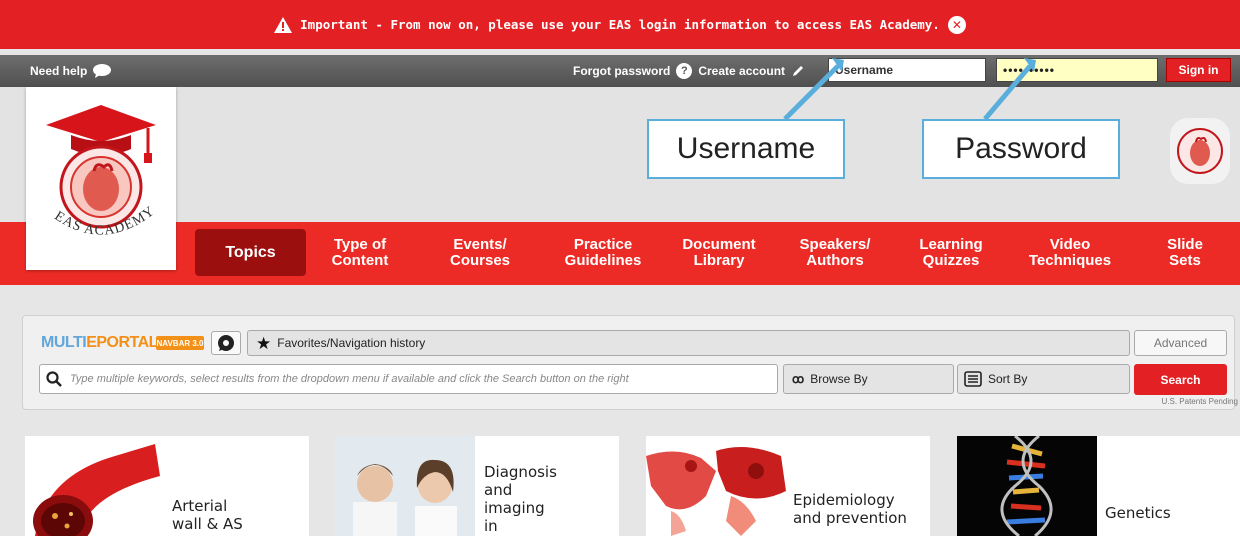  What do you see at coordinates (716, 486) in the screenshot?
I see `world-map-image` at bounding box center [716, 486].